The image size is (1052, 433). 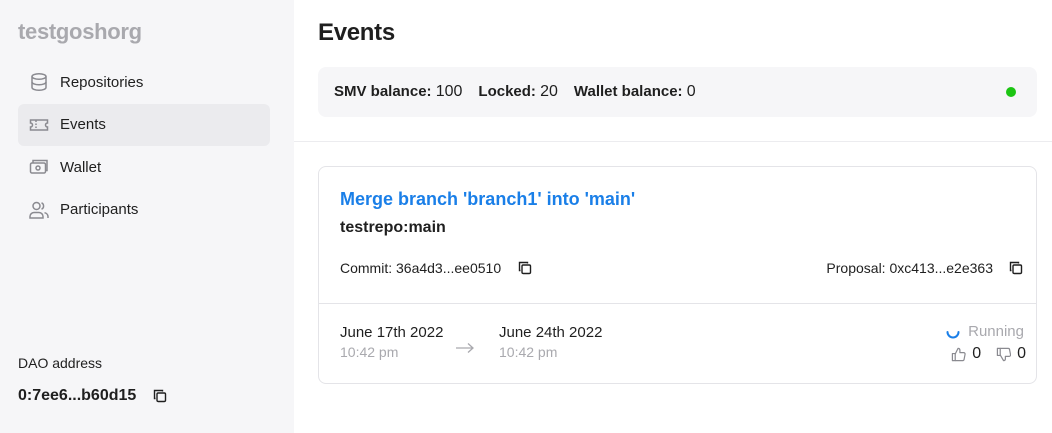 What do you see at coordinates (39, 167) in the screenshot?
I see `wallet-icon` at bounding box center [39, 167].